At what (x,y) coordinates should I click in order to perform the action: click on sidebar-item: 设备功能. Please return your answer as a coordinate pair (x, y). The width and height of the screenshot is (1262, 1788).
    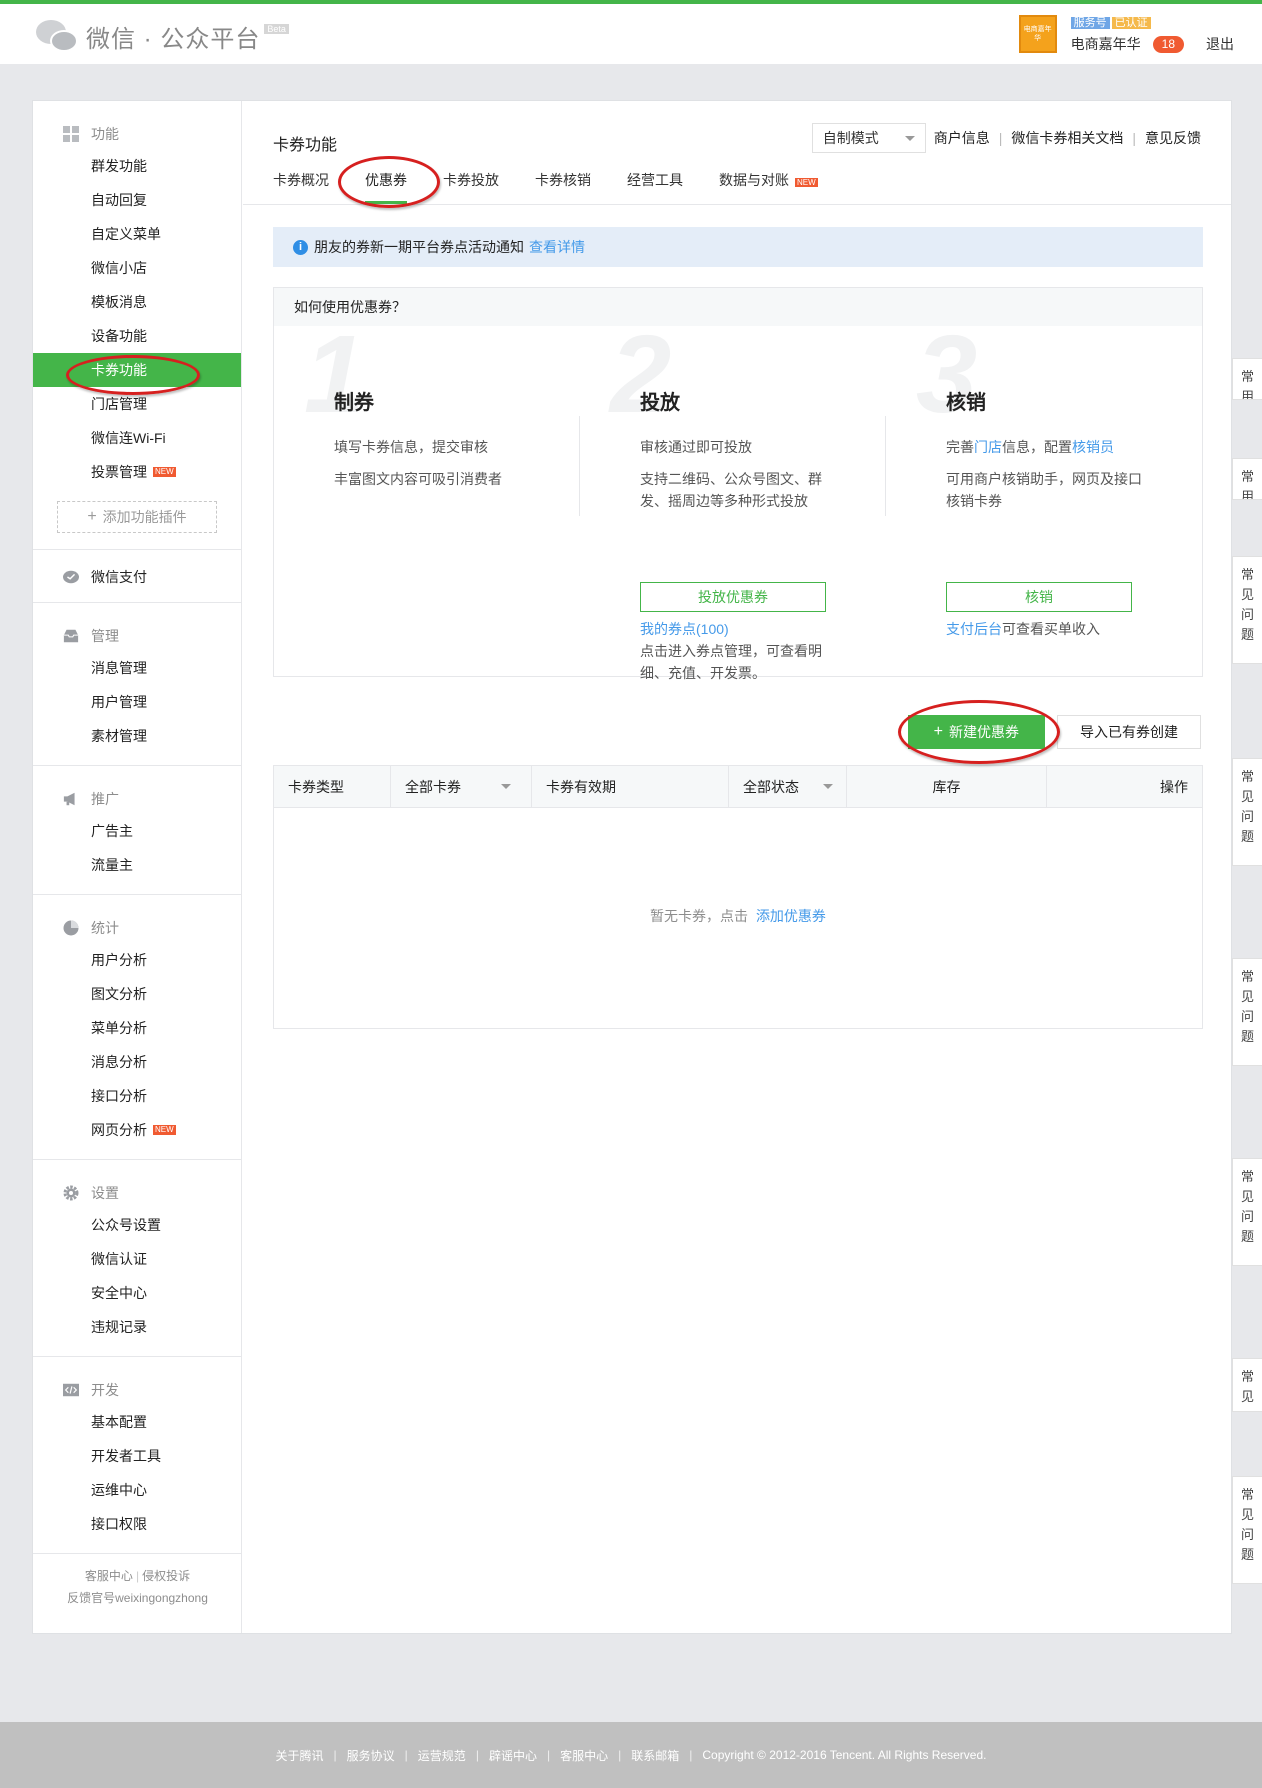
    Looking at the image, I should click on (137, 336).